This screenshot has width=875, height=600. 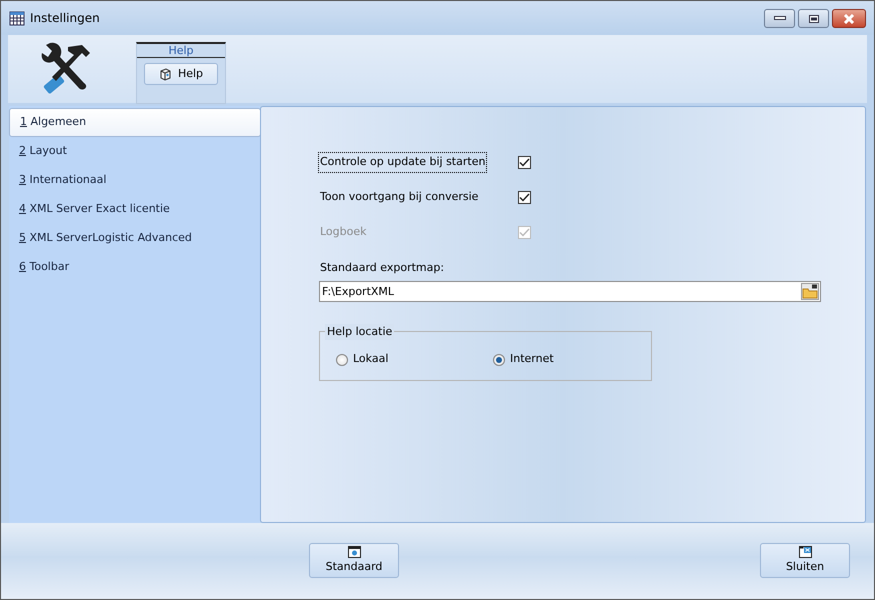 I want to click on help-button: Help, so click(x=181, y=74).